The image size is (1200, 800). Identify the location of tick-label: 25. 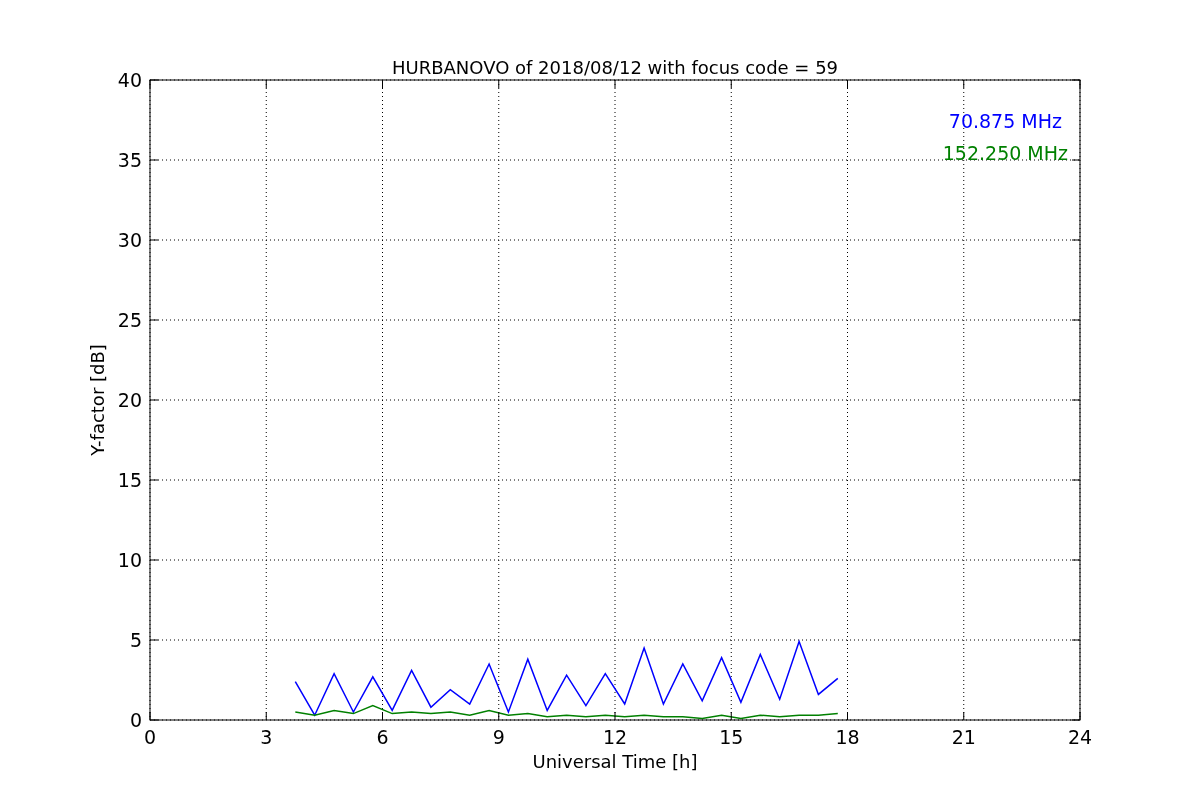
(129, 320).